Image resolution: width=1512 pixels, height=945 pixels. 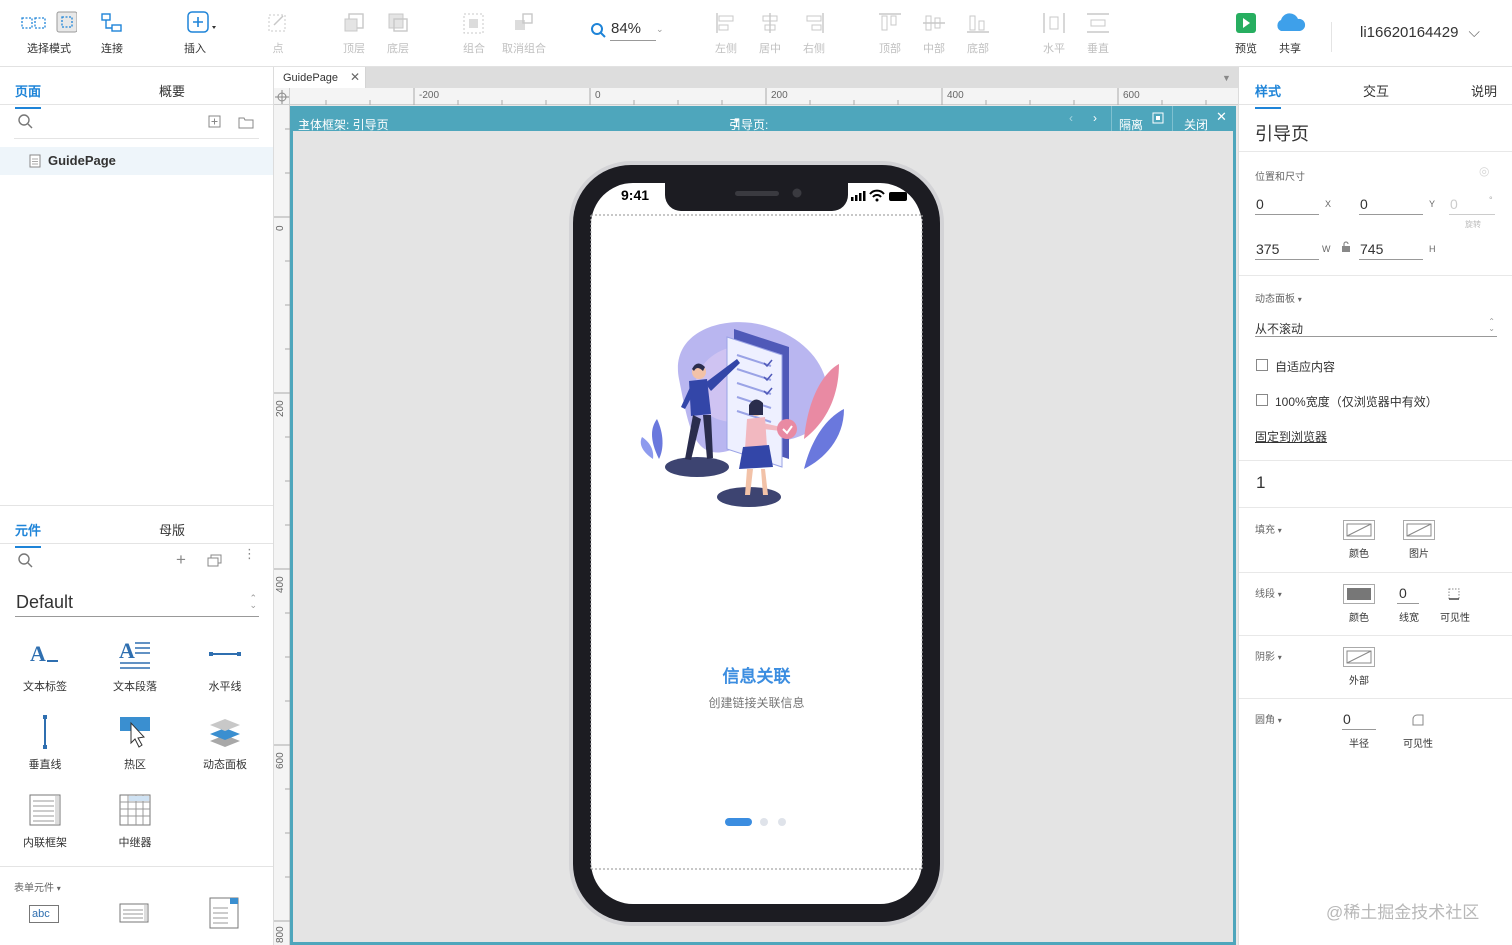 What do you see at coordinates (136, 122) in the screenshot?
I see `pages-search-row` at bounding box center [136, 122].